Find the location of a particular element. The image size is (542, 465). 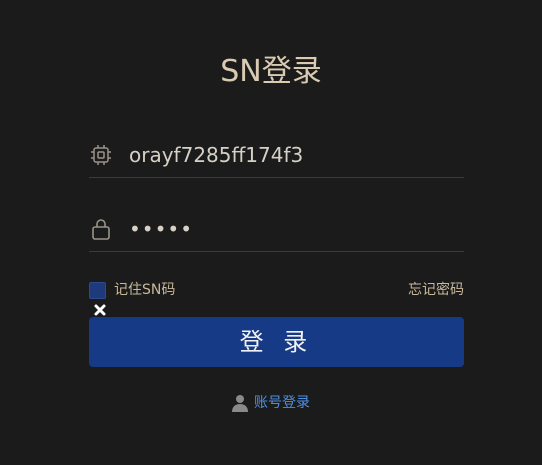

login-button: 登 录 is located at coordinates (276, 342).